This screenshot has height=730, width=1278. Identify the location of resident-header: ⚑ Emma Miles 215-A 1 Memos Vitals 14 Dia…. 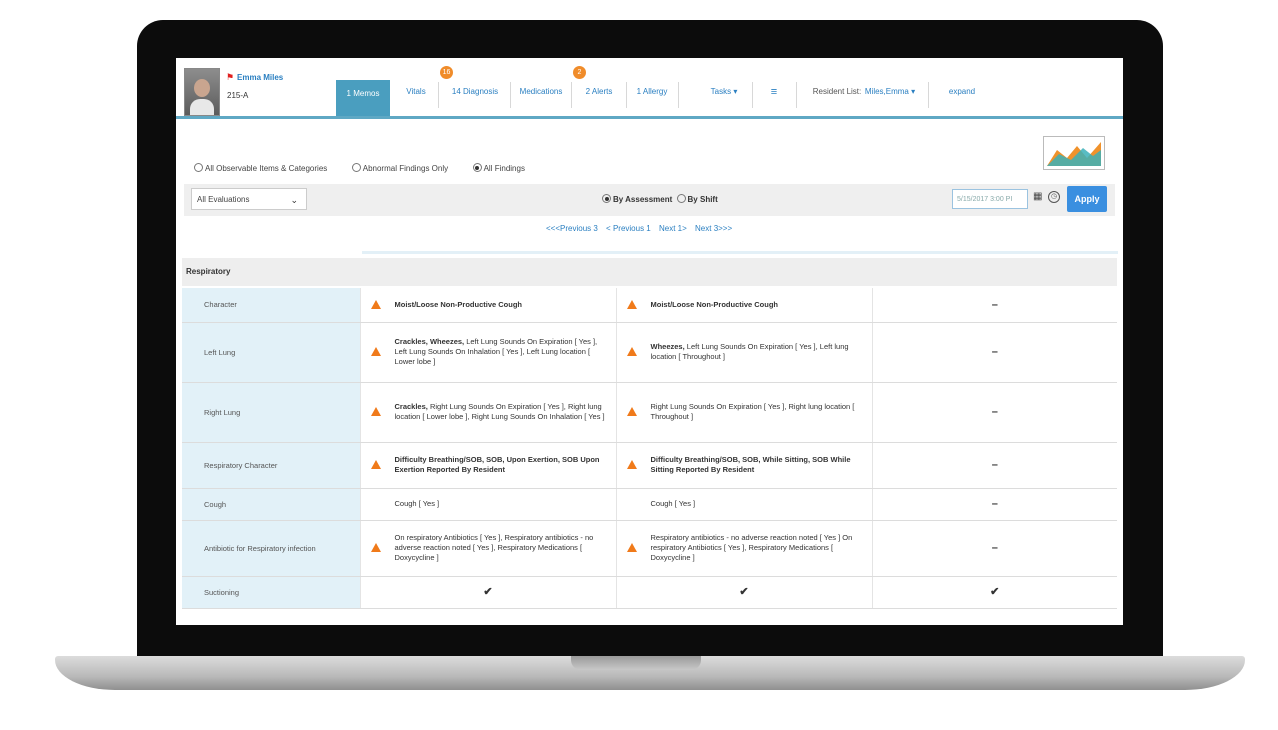
(649, 88).